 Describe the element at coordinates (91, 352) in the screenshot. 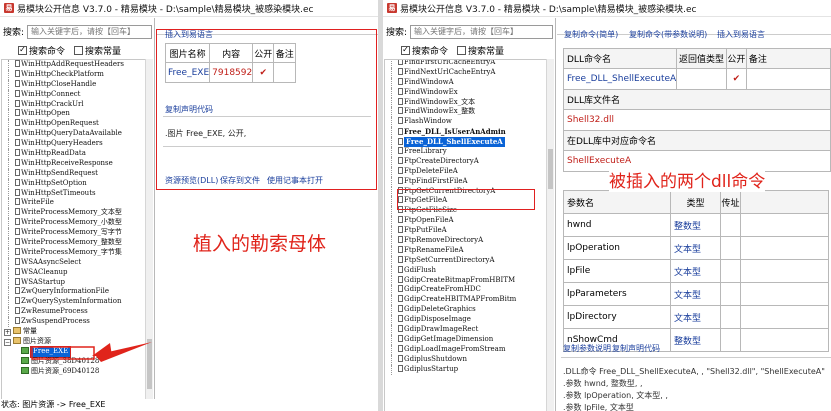

I see `annotation-arrow-icon` at that location.